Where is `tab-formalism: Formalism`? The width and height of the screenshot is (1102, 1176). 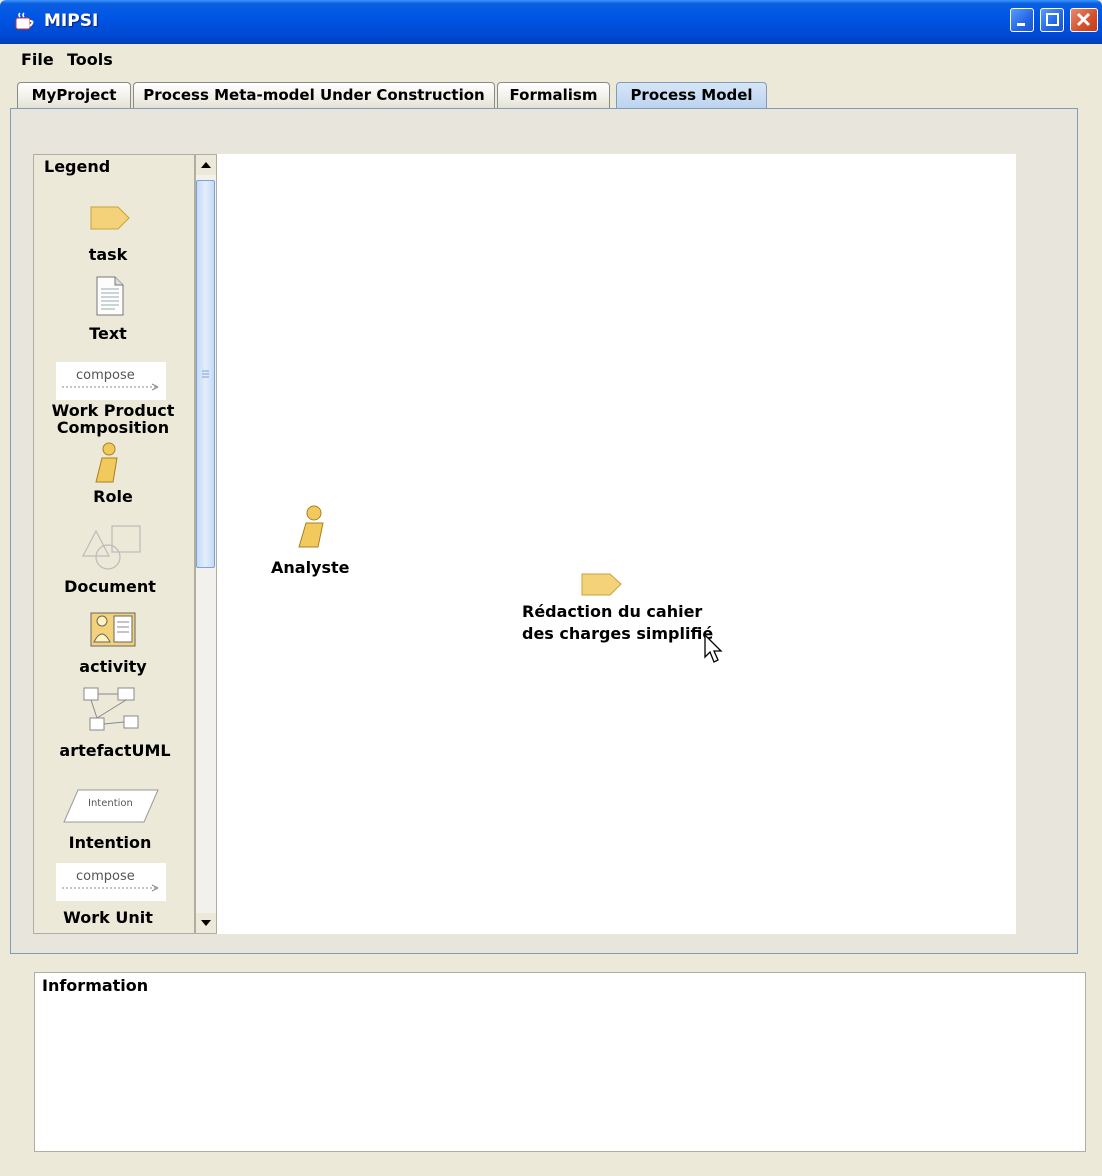 tab-formalism: Formalism is located at coordinates (553, 95).